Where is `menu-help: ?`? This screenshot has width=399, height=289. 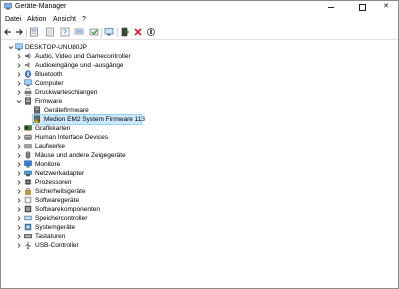
menu-help: ? is located at coordinates (84, 19).